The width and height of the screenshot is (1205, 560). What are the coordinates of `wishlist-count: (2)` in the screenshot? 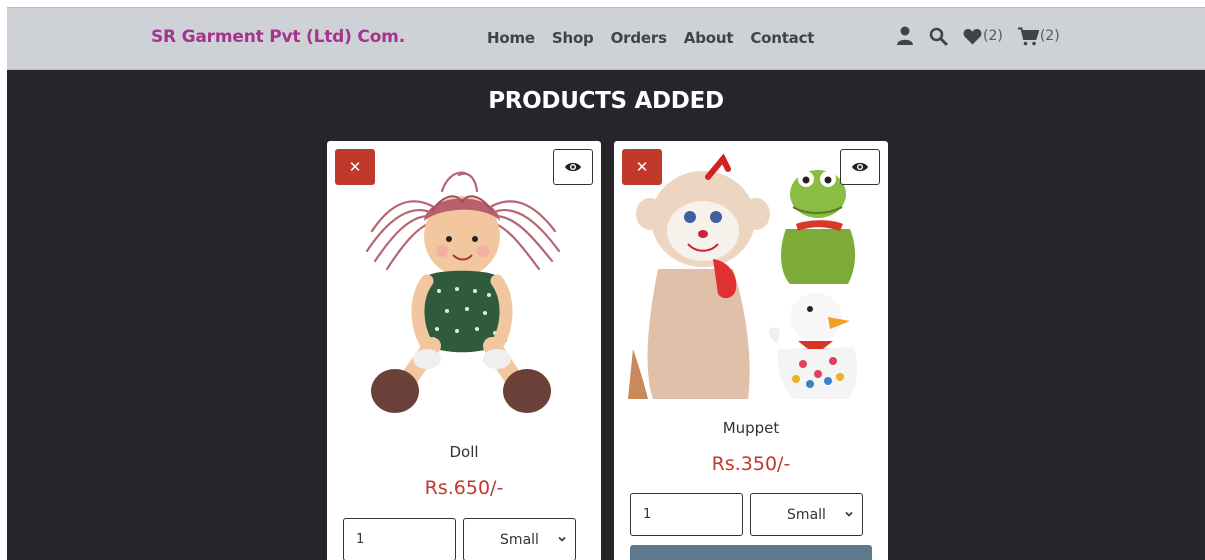 It's located at (993, 36).